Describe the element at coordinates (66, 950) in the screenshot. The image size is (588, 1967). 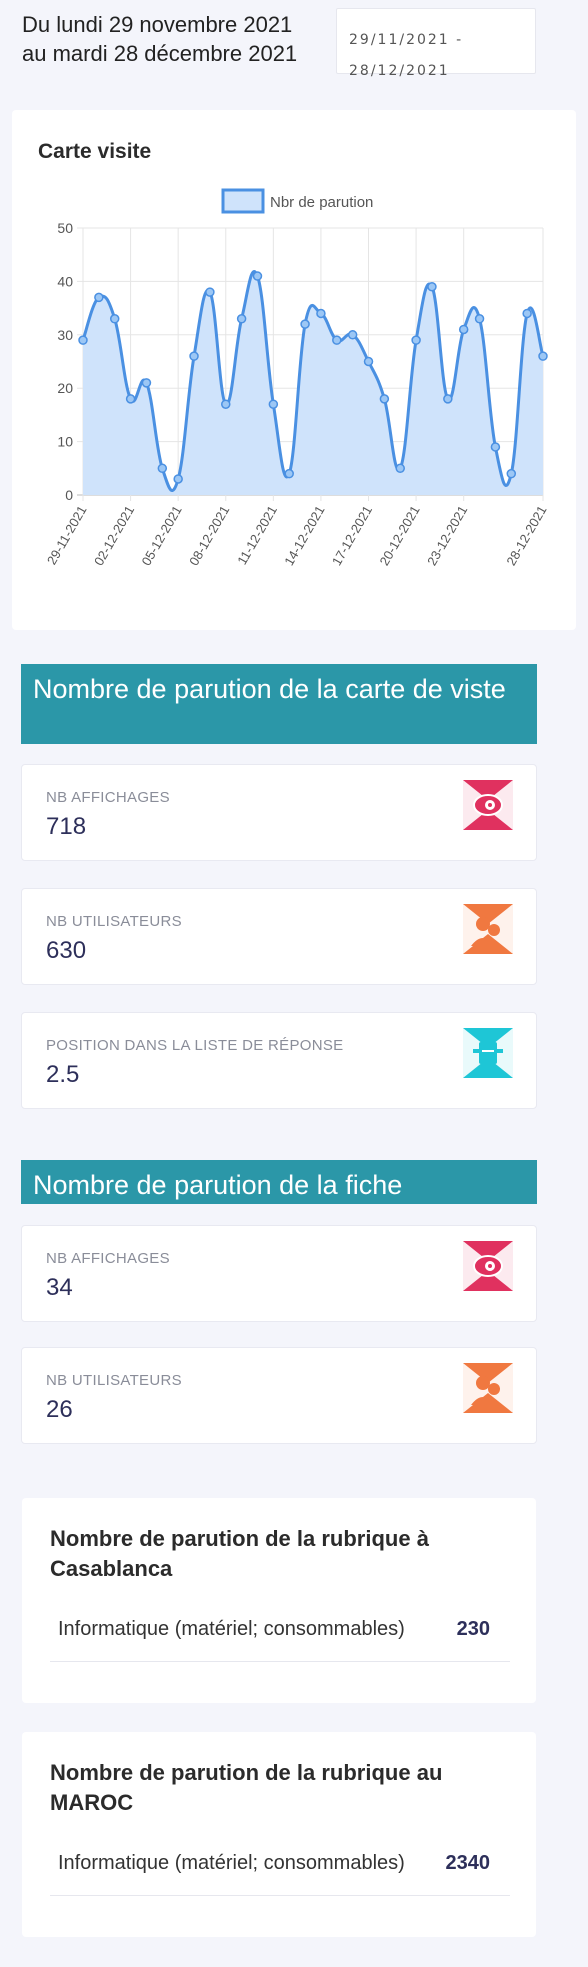
I see `stat-value: 630` at that location.